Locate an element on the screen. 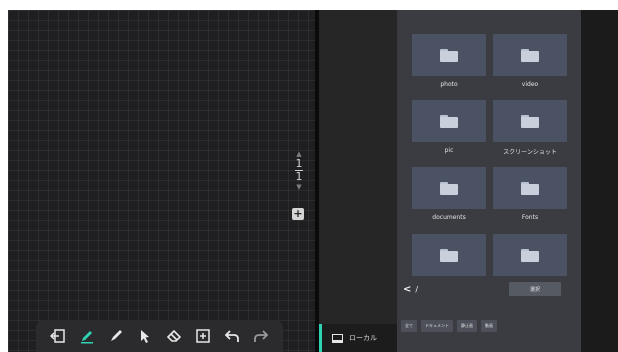  folder-name: photo is located at coordinates (449, 84).